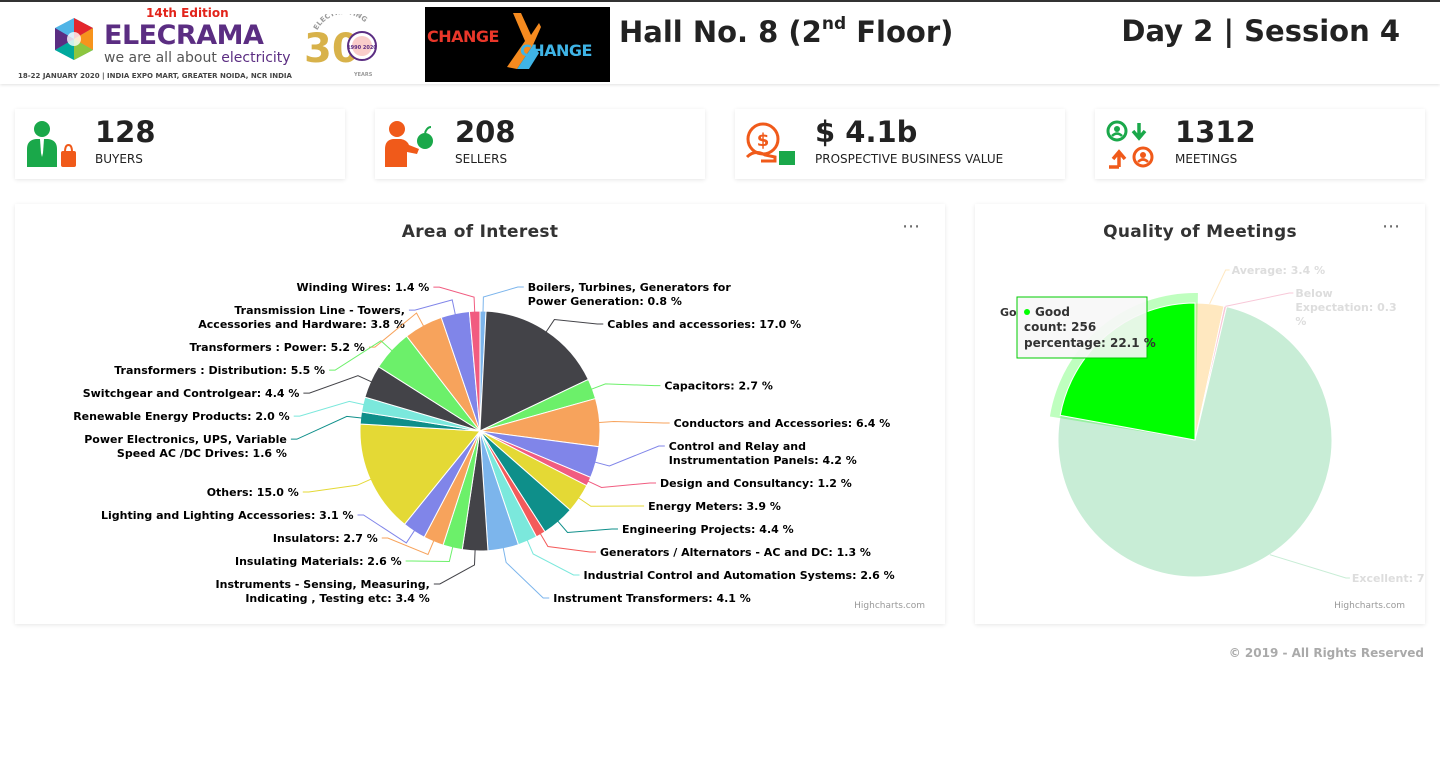 The width and height of the screenshot is (1440, 771). What do you see at coordinates (1060, 327) in the screenshot?
I see `tooltip-count: count: 256` at bounding box center [1060, 327].